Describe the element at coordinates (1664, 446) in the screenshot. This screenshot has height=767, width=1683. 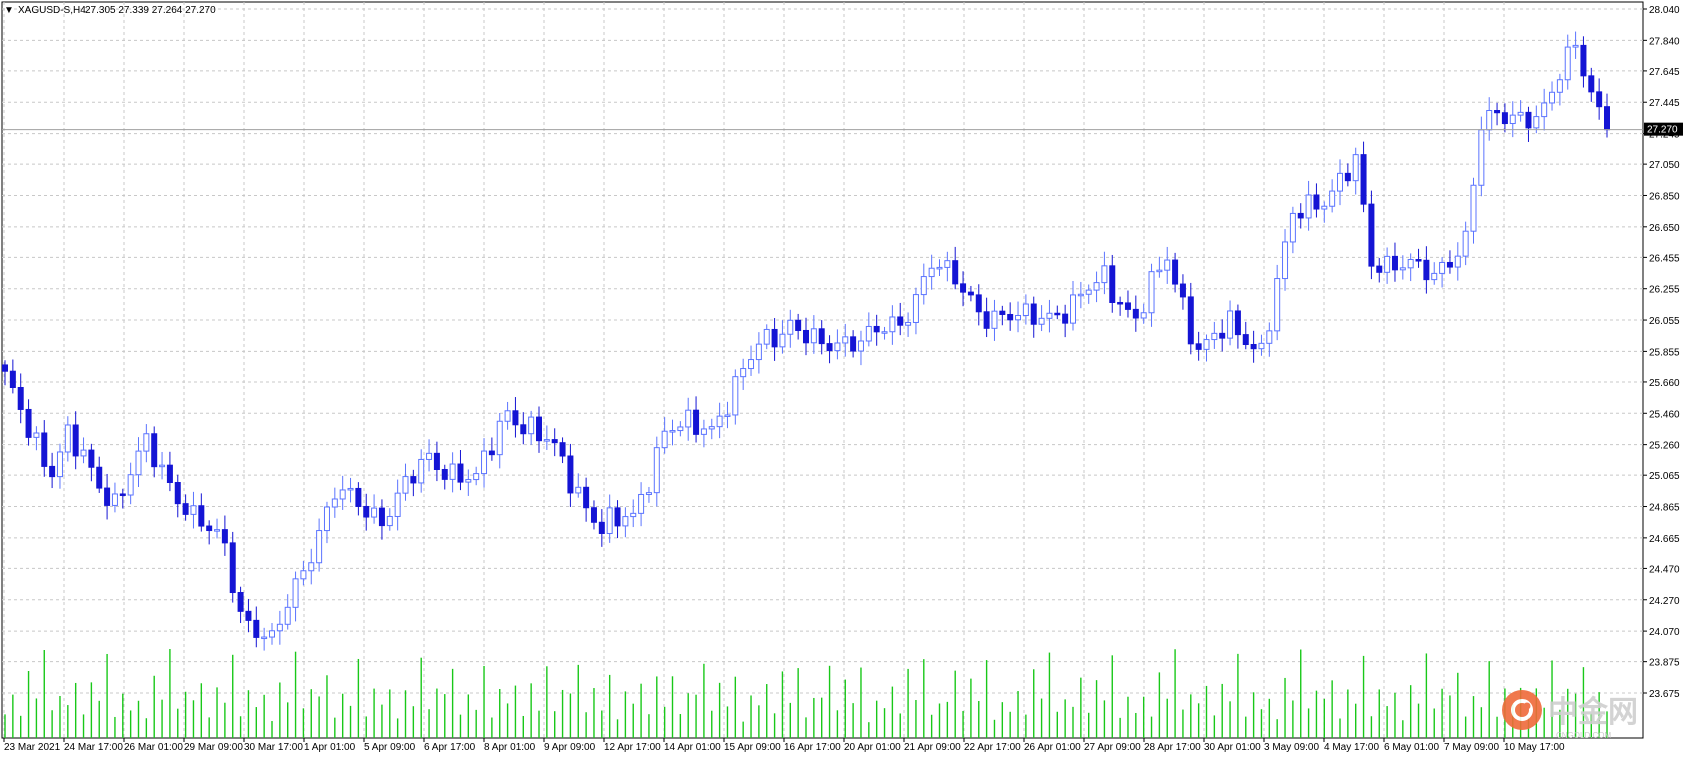
I see `y-tick-label: 25.260` at that location.